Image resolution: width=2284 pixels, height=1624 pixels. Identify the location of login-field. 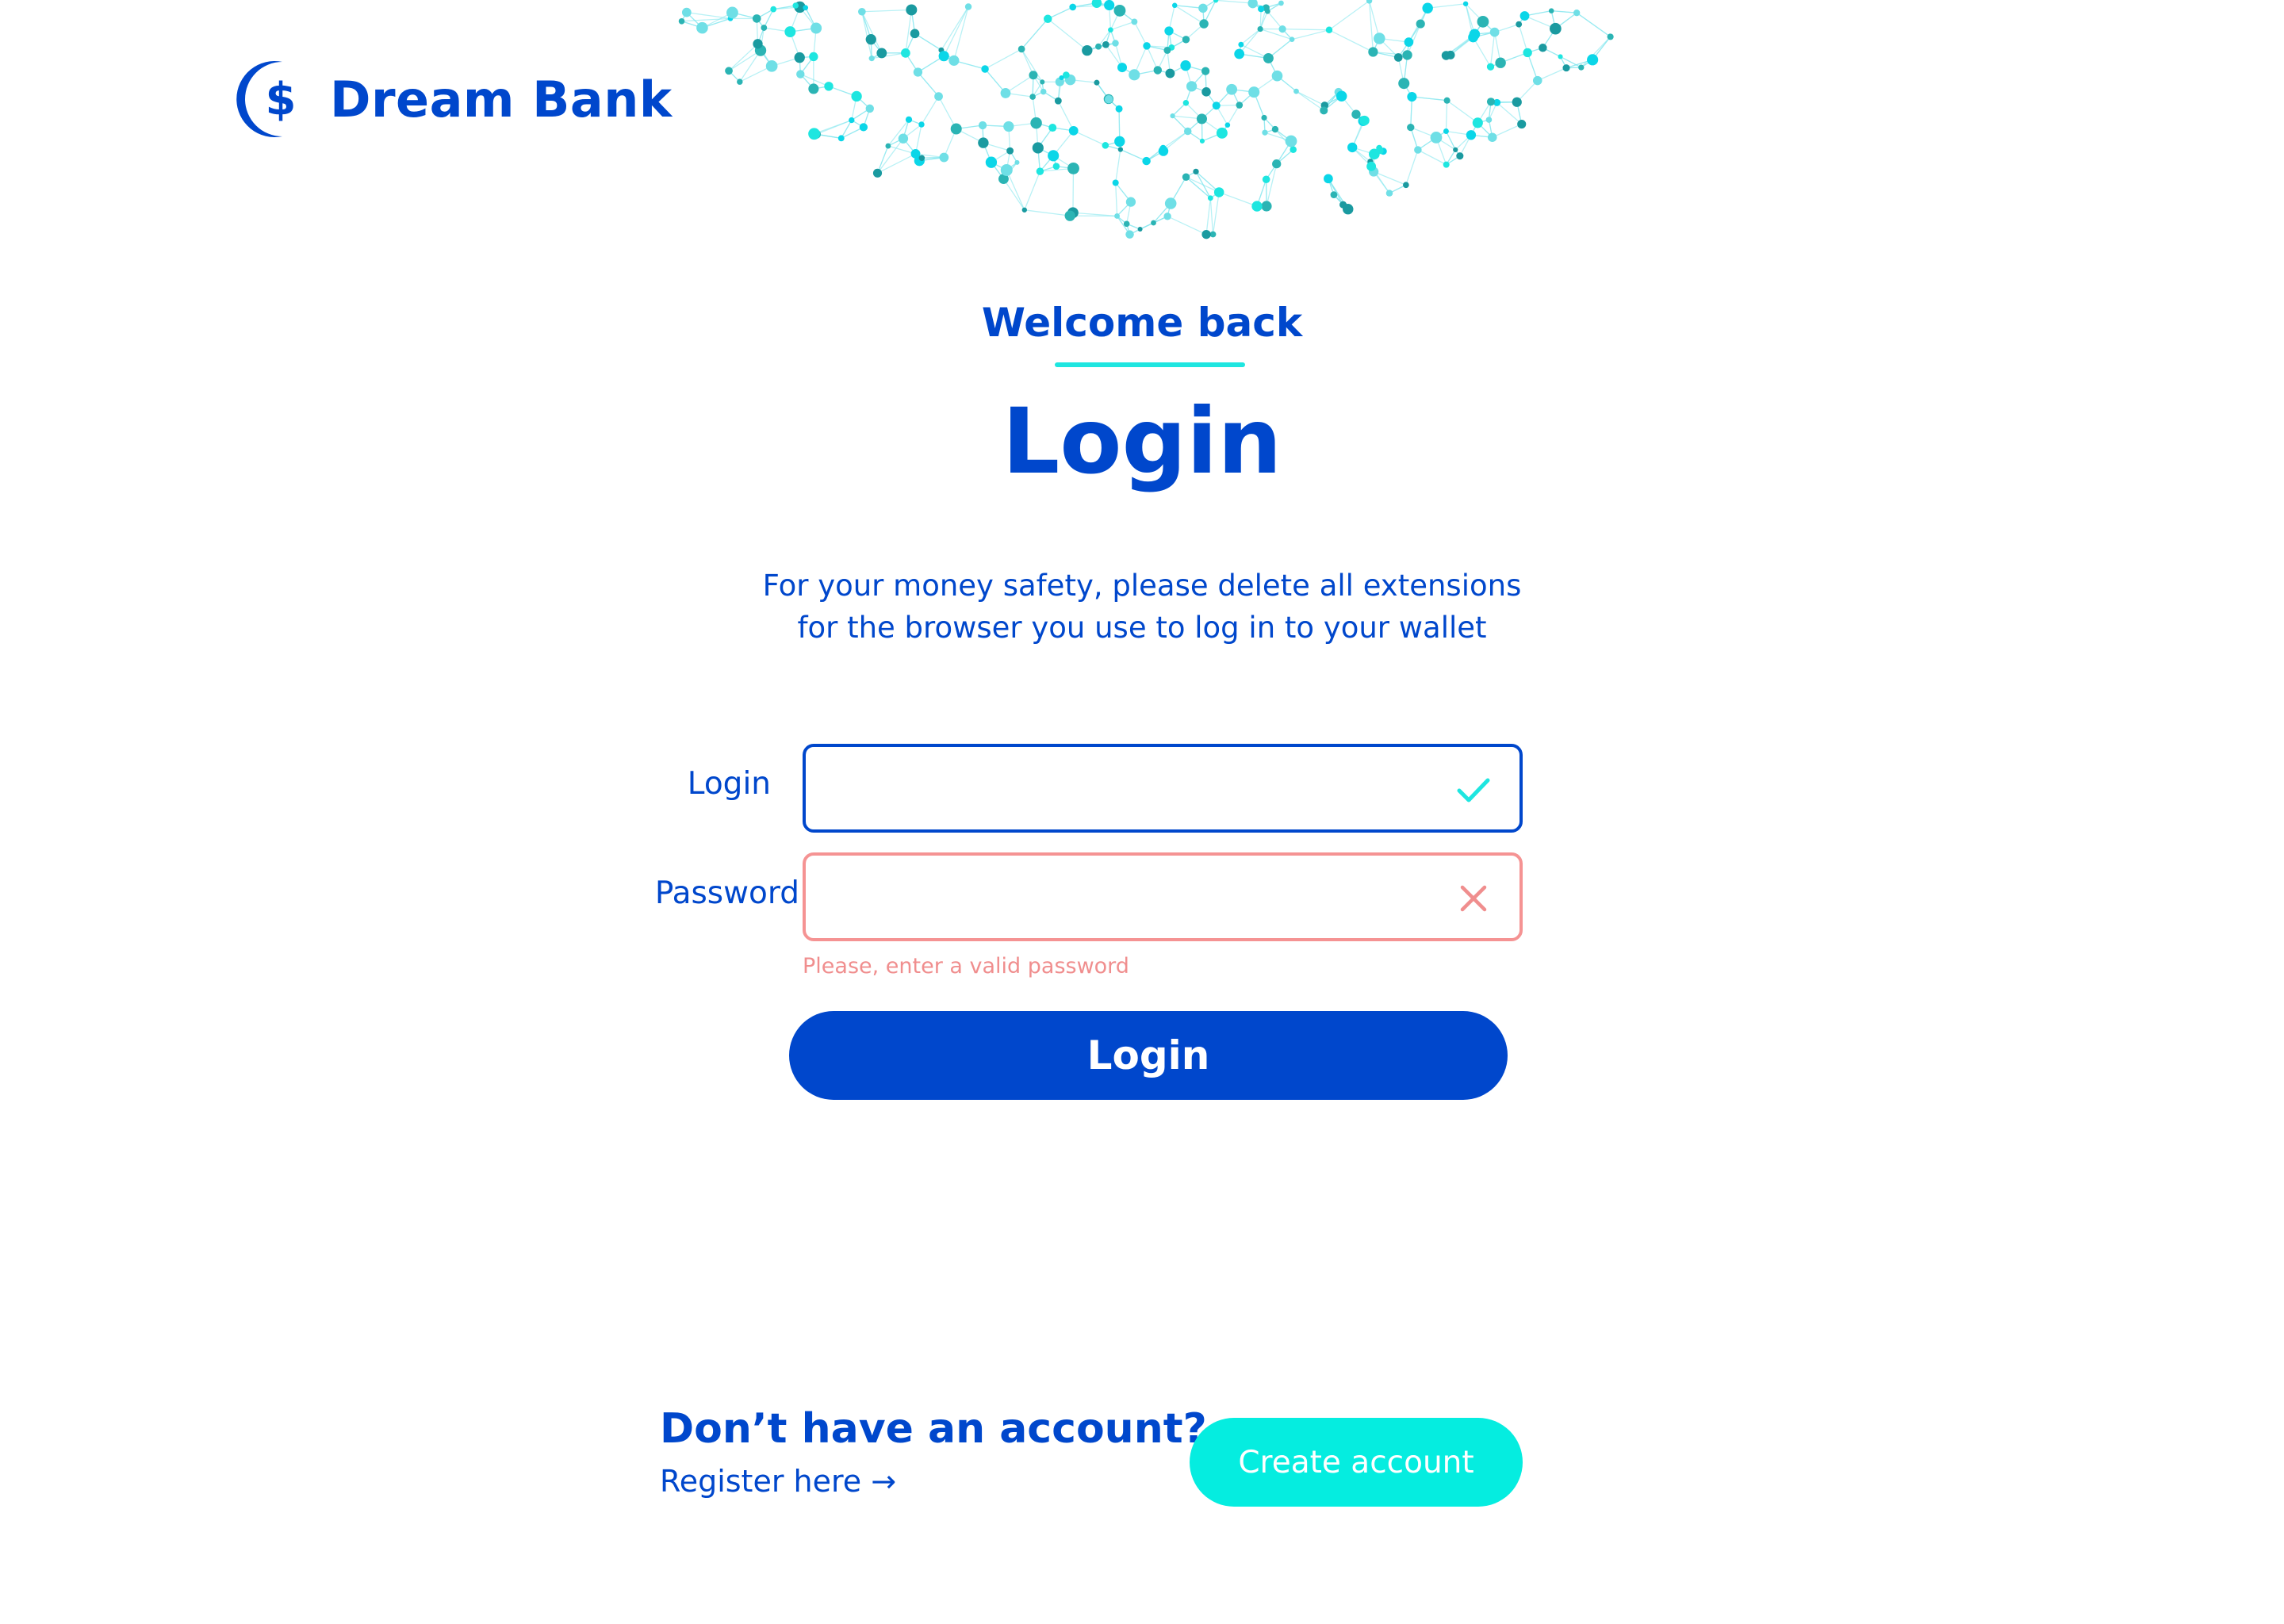
(1163, 788).